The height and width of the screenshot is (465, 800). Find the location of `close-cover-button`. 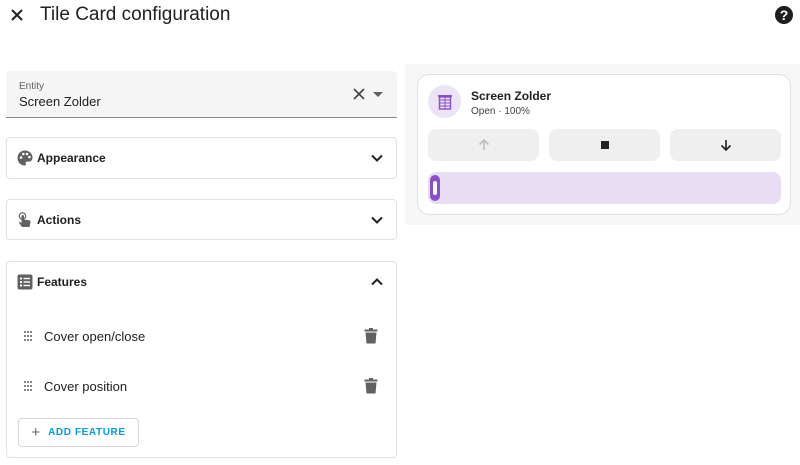

close-cover-button is located at coordinates (725, 145).